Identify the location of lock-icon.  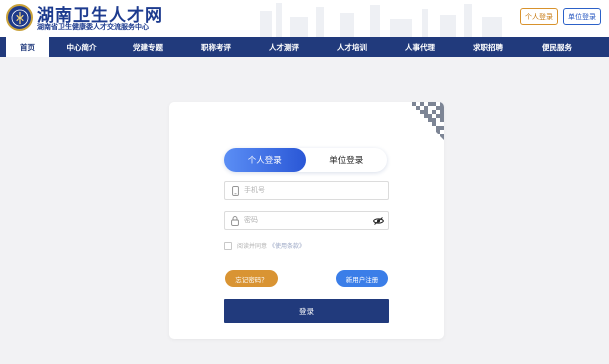
(235, 220).